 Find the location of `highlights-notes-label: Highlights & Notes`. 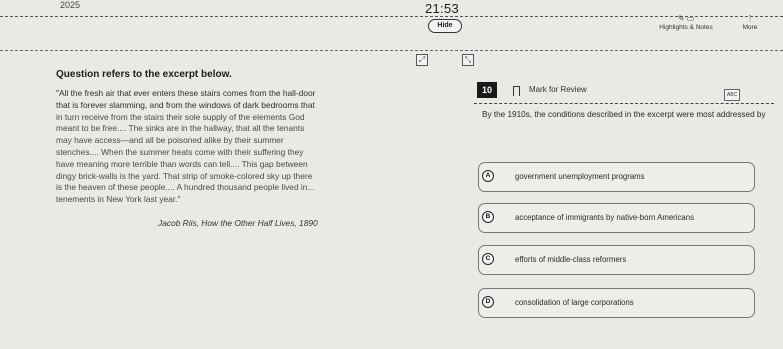

highlights-notes-label: Highlights & Notes is located at coordinates (686, 27).